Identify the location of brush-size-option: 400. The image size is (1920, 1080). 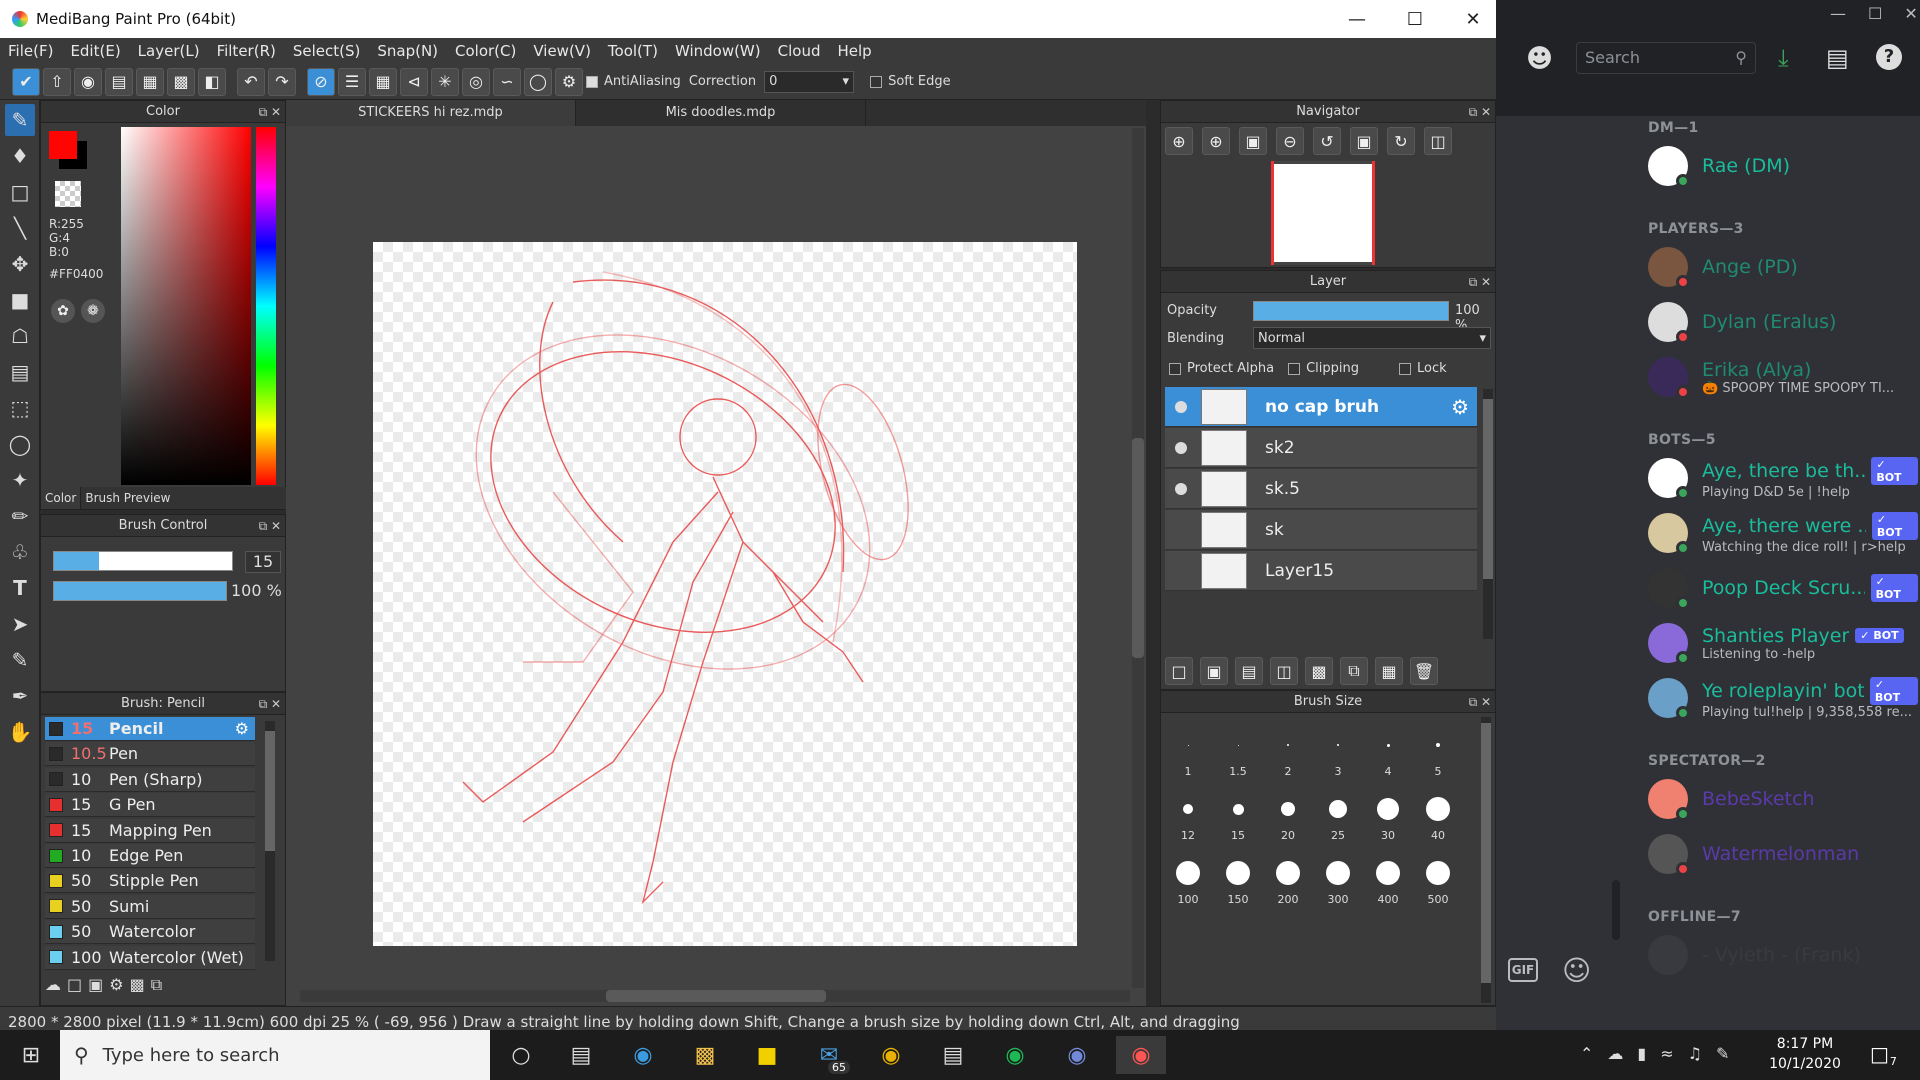
(1388, 874).